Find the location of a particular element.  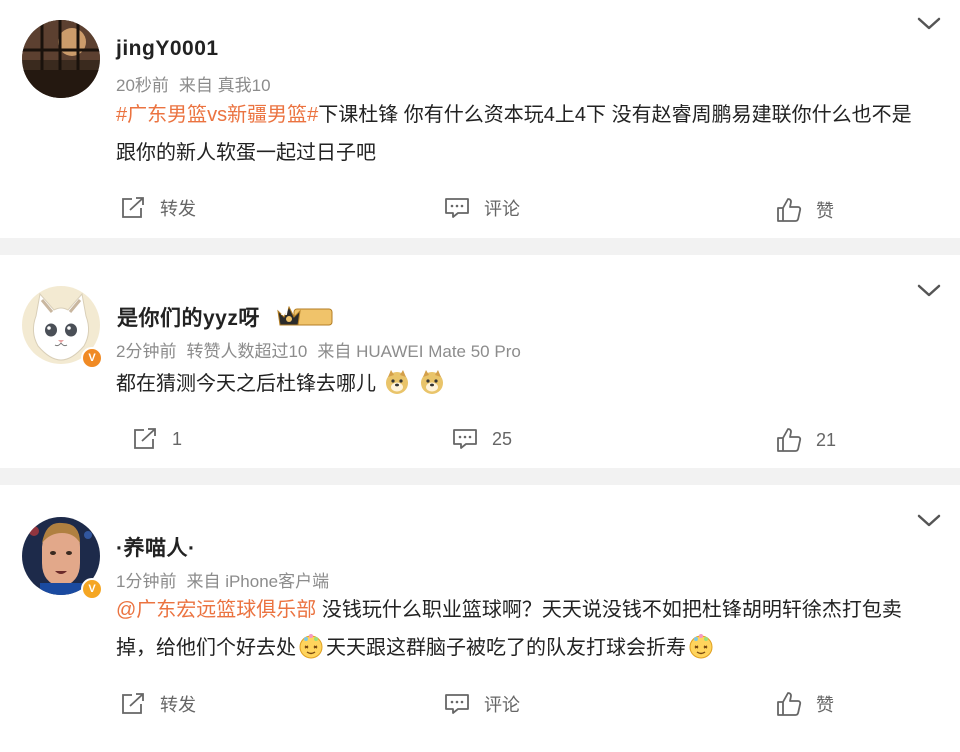

comment-count: 25 is located at coordinates (502, 438).